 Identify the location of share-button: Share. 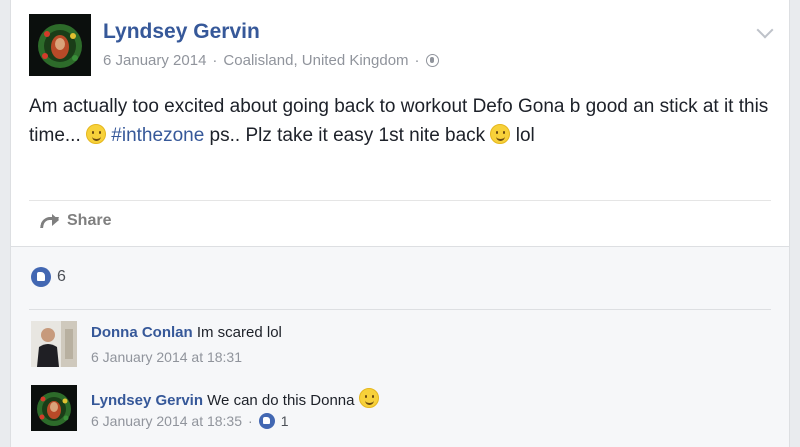
(76, 221).